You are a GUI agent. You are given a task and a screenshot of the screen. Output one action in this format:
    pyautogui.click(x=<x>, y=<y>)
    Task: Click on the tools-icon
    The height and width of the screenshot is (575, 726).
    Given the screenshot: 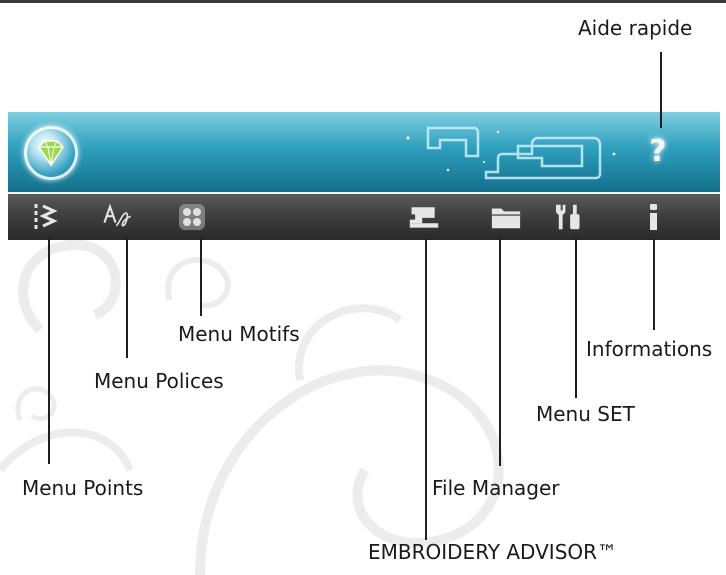 What is the action you would take?
    pyautogui.click(x=572, y=217)
    